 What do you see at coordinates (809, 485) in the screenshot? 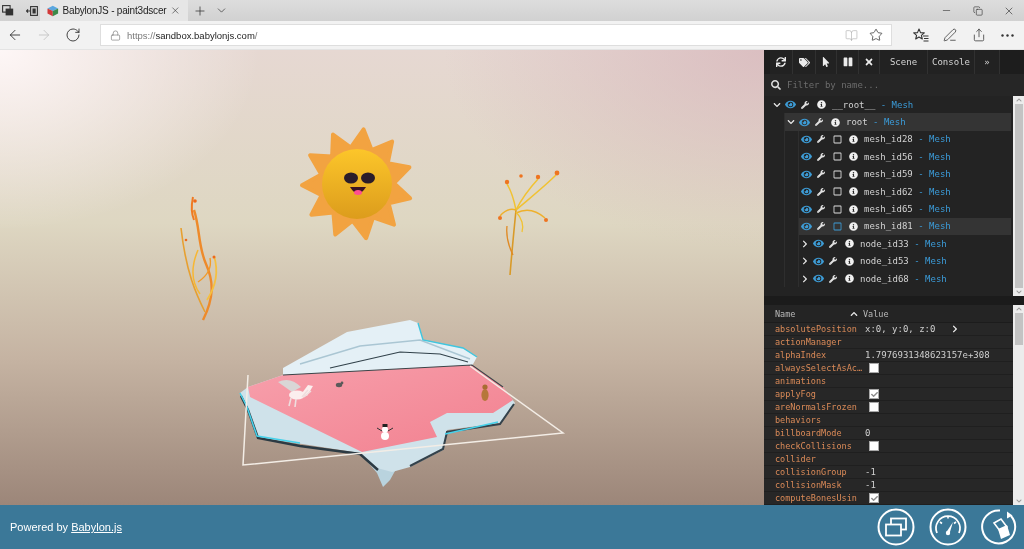
I see `property-name: collisionMask` at bounding box center [809, 485].